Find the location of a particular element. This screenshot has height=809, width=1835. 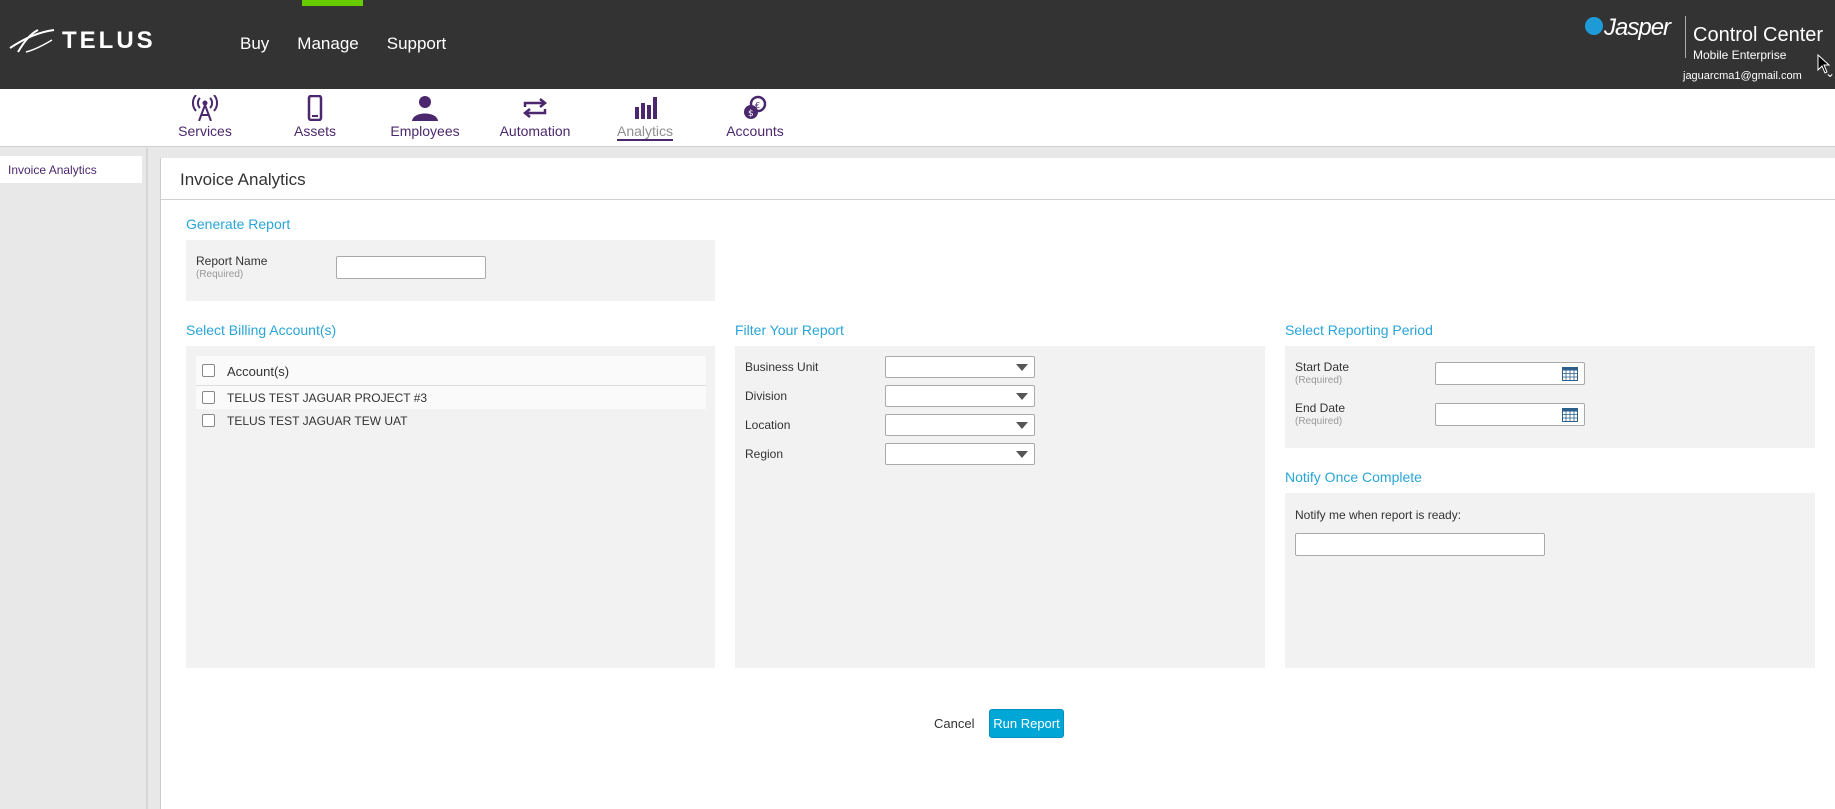

module-employees: Employees is located at coordinates (425, 118).